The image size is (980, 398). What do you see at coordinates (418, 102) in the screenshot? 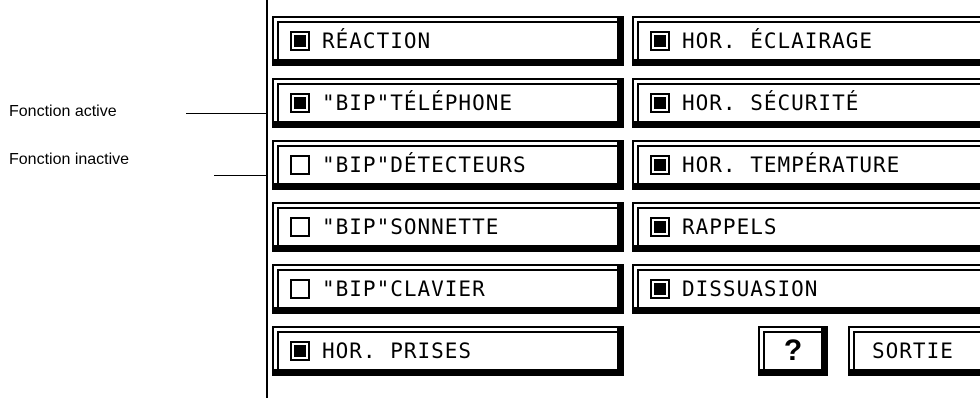
I see `option-label: "BIP"TÉLÉPHONE` at bounding box center [418, 102].